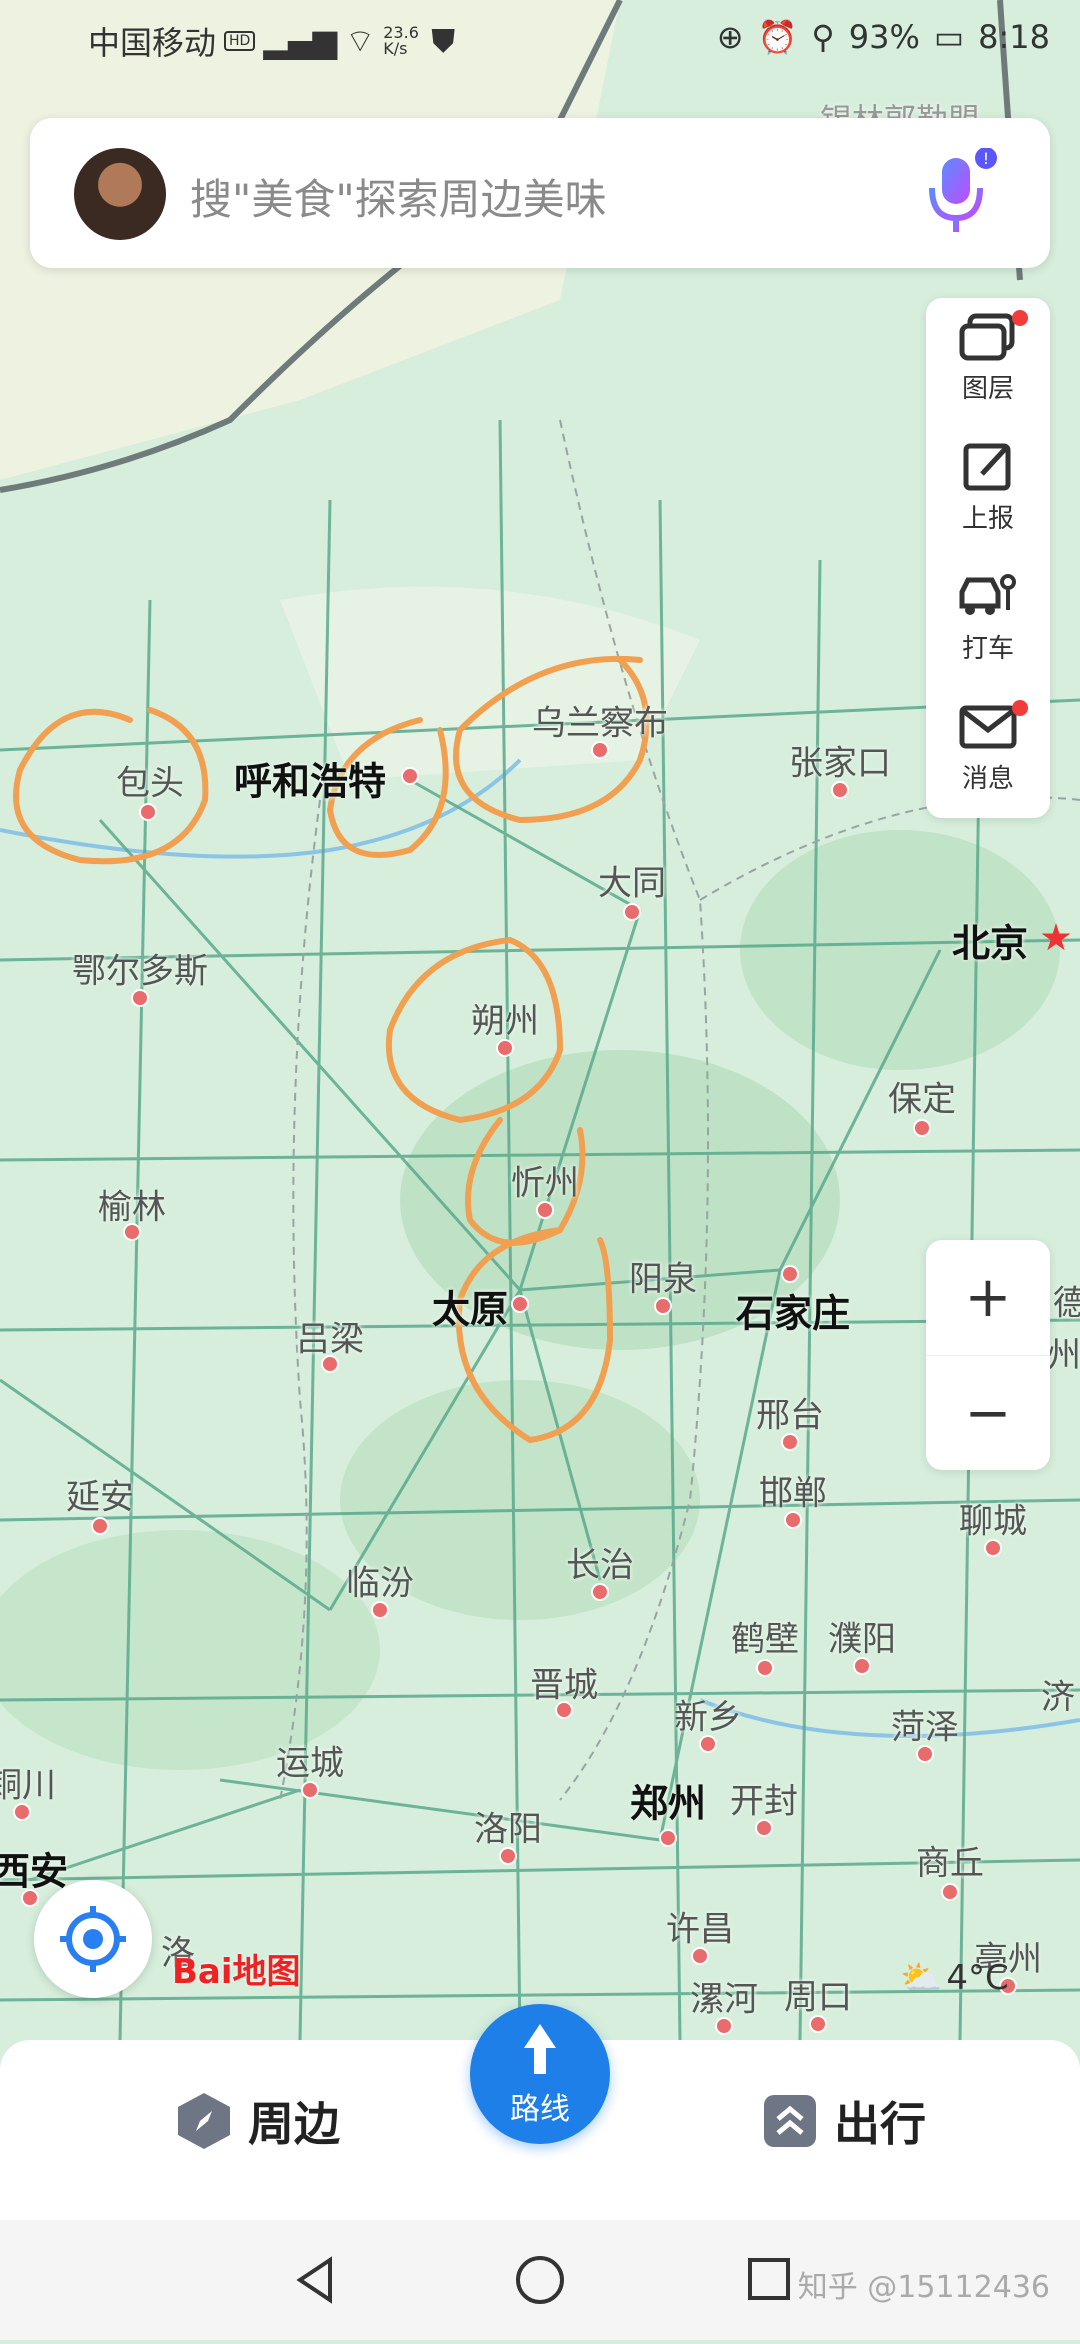 This screenshot has width=1080, height=2344. Describe the element at coordinates (708, 1714) in the screenshot. I see `city-label: 新乡` at that location.